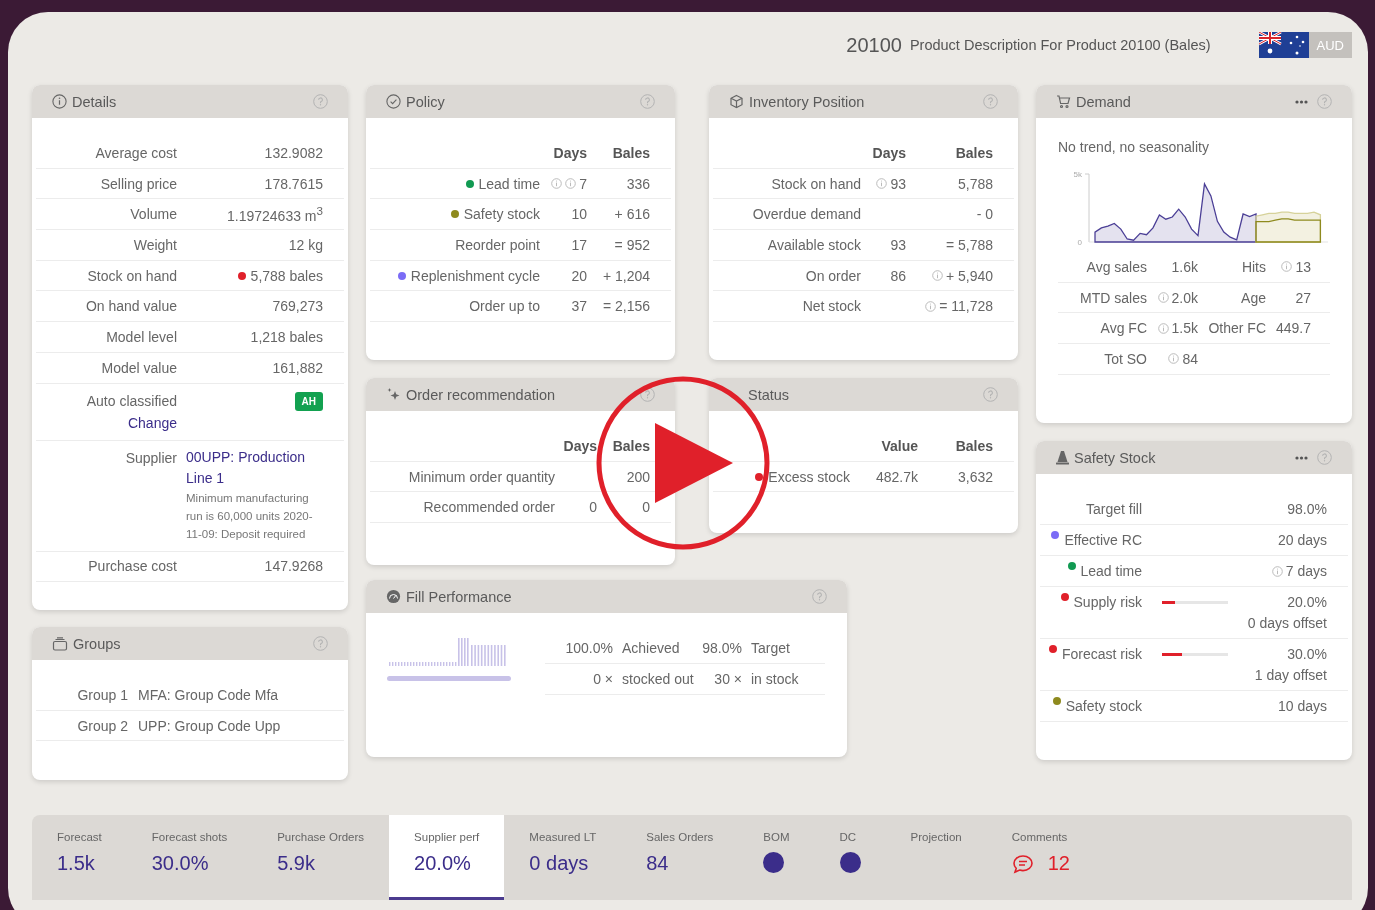  I want to click on cart-icon, so click(1063, 101).